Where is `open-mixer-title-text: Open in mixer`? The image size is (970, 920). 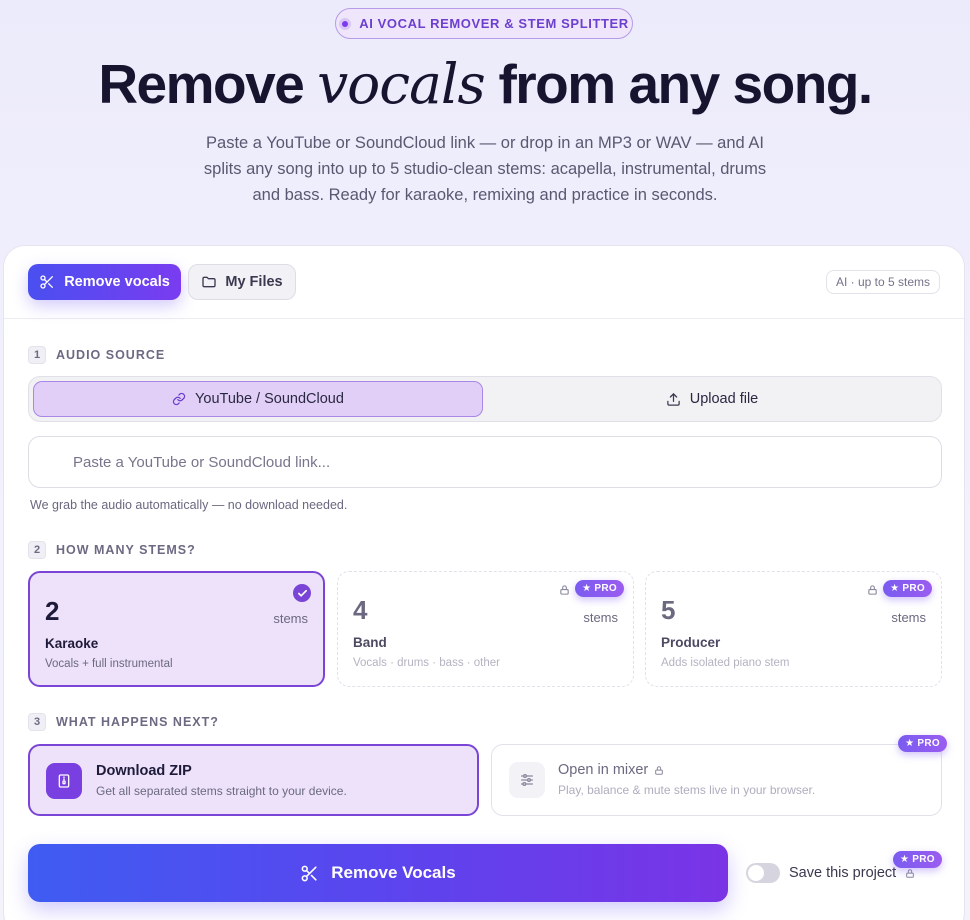
open-mixer-title-text: Open in mixer is located at coordinates (603, 770).